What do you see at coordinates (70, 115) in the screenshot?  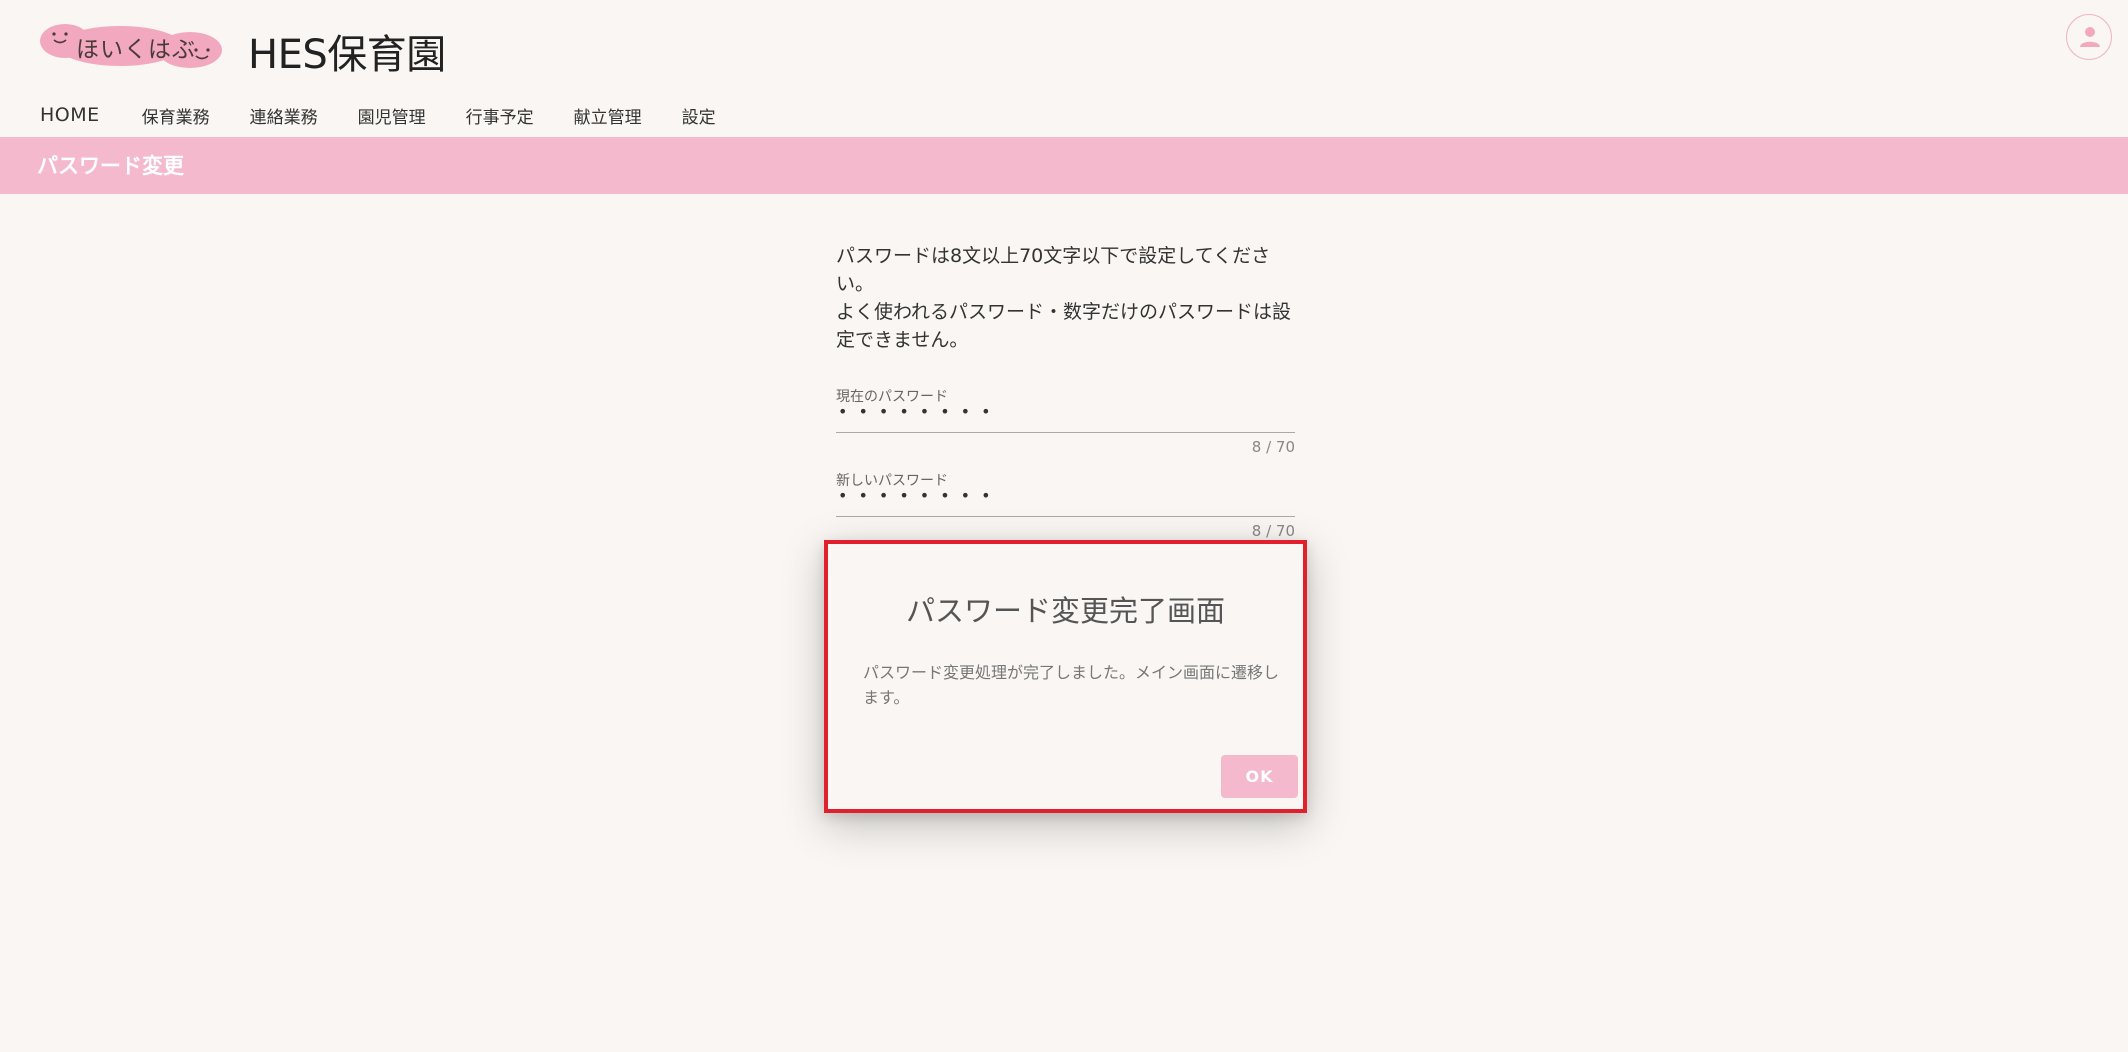 I see `nav-item-home: HOME` at bounding box center [70, 115].